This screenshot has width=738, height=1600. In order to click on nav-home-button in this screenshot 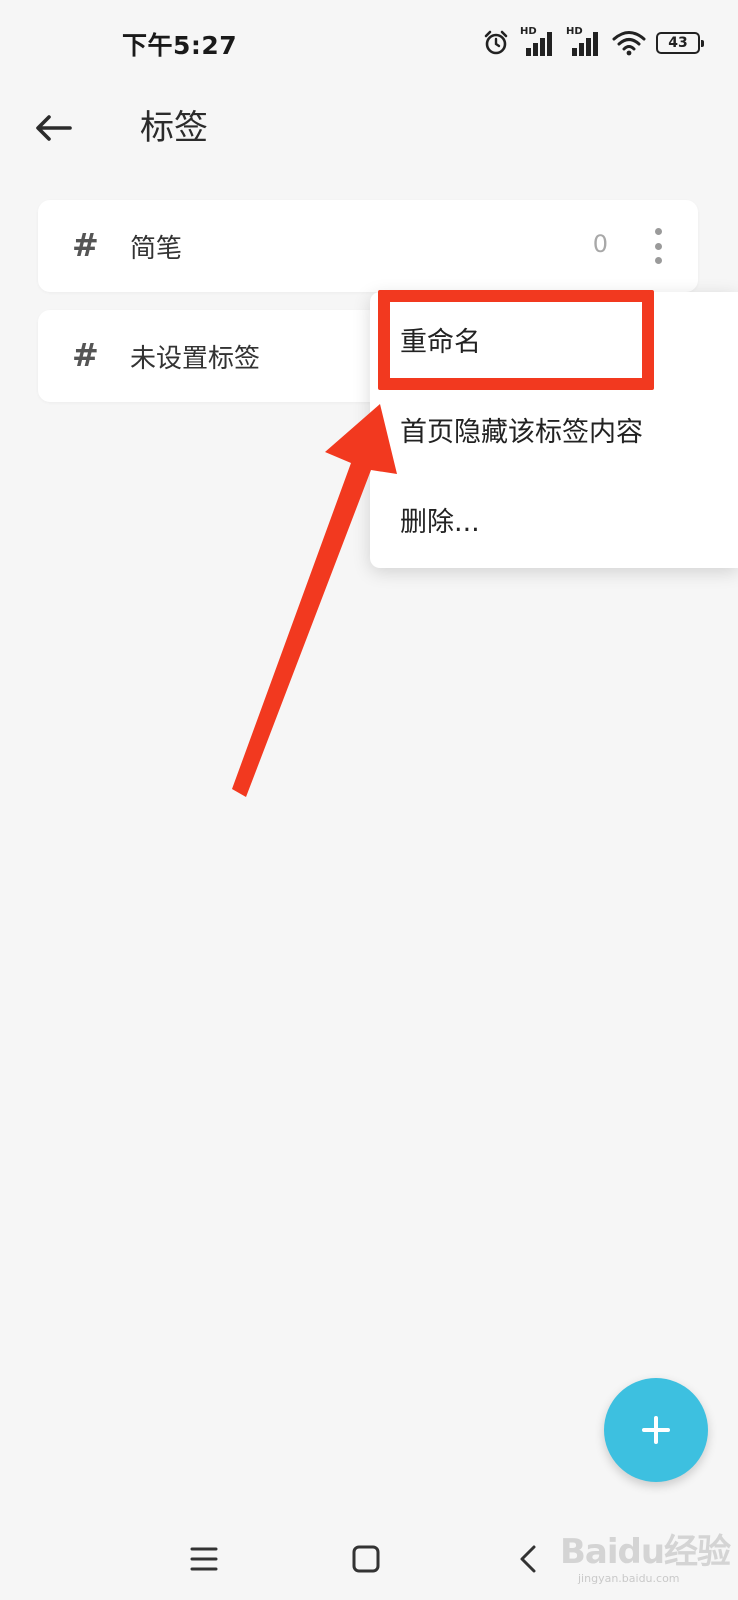, I will do `click(366, 1559)`.